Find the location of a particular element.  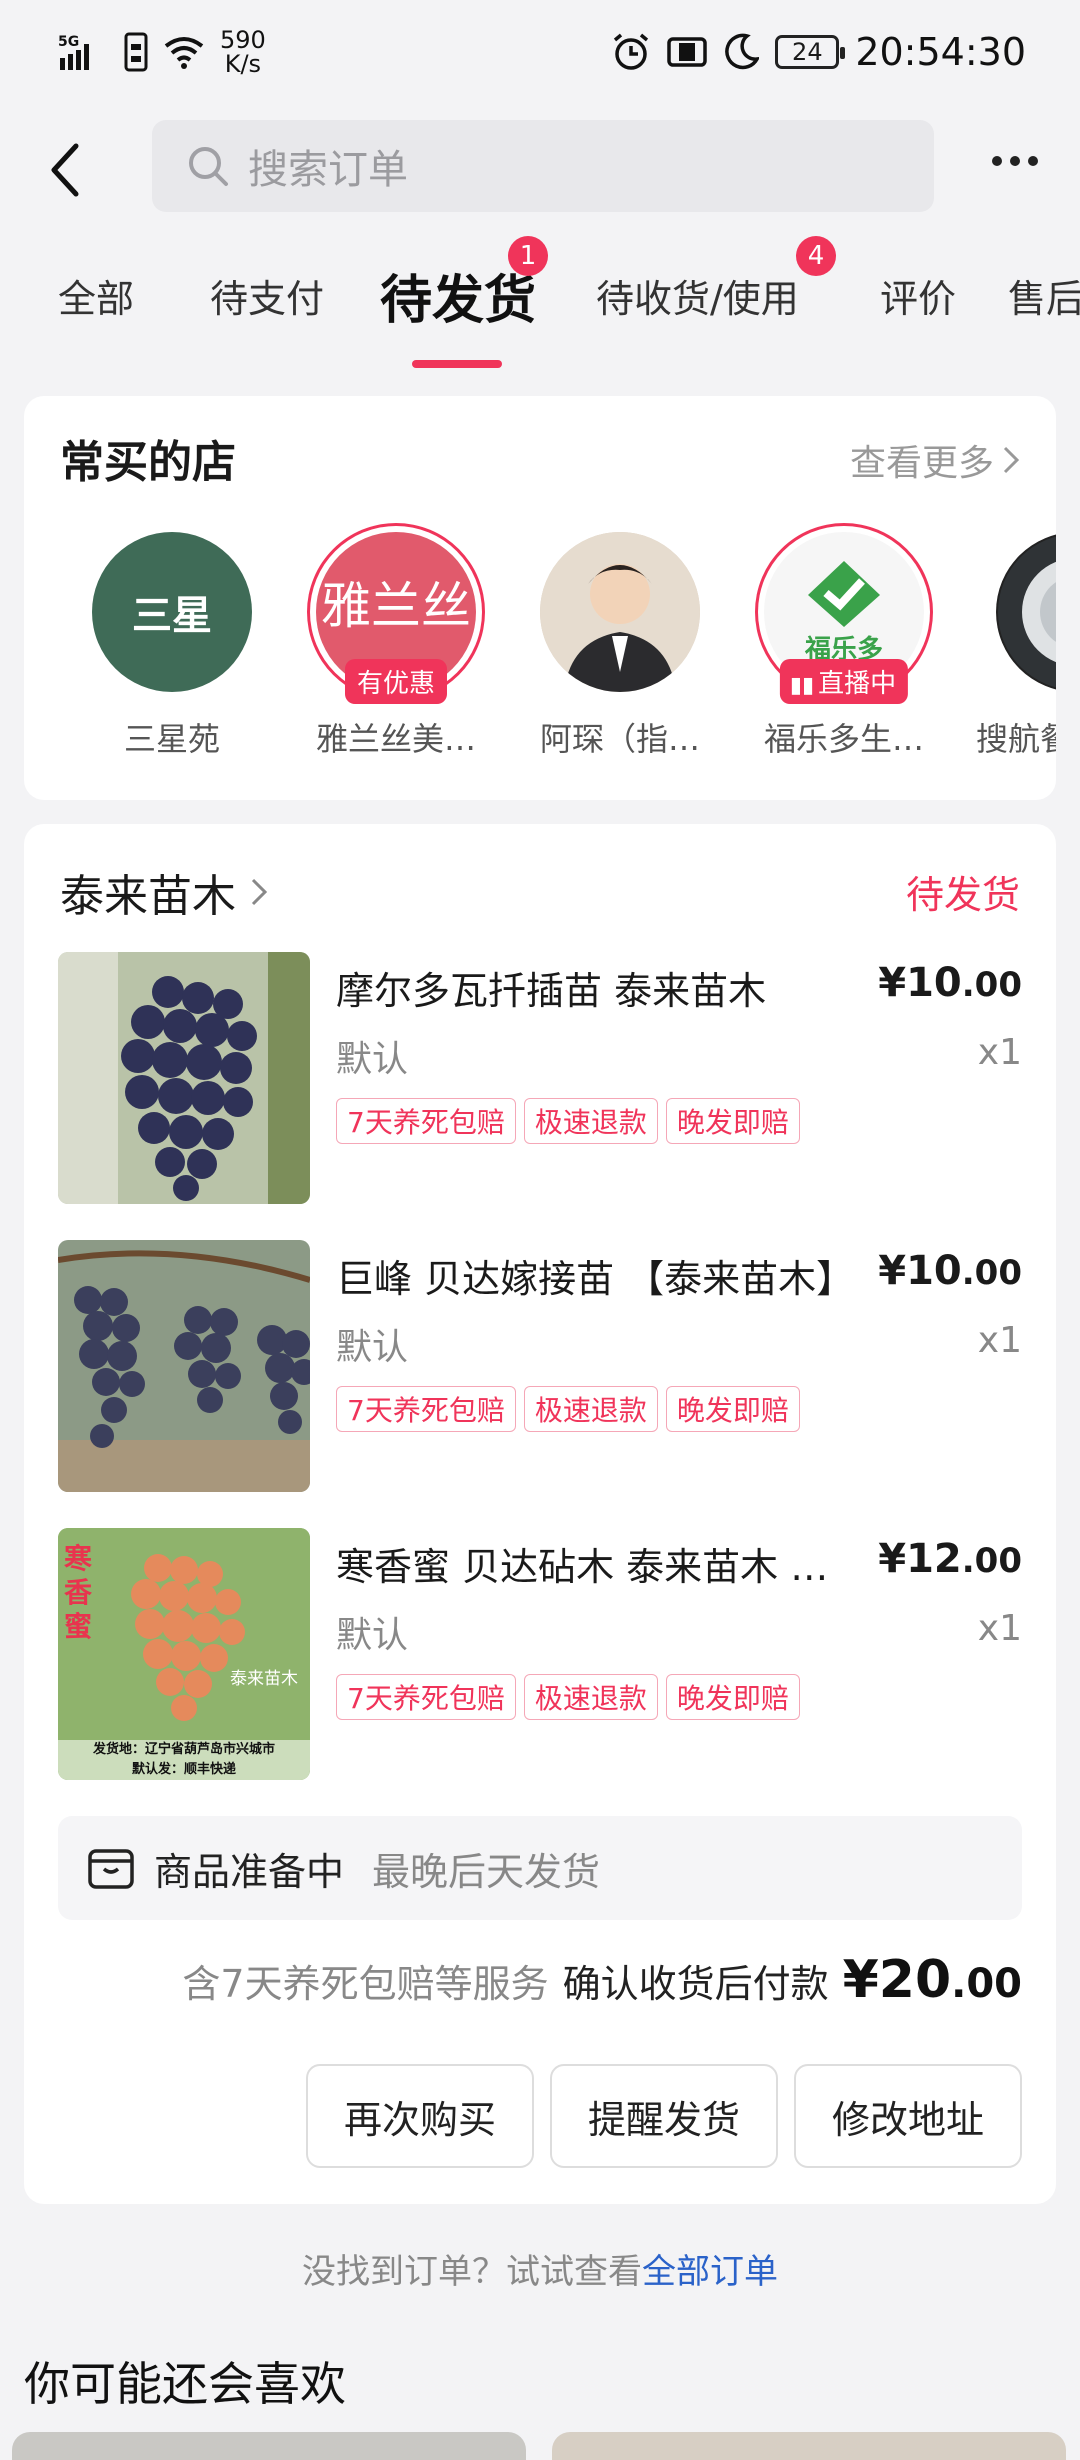

store-item: 三星 三星苑 is located at coordinates (172, 646).